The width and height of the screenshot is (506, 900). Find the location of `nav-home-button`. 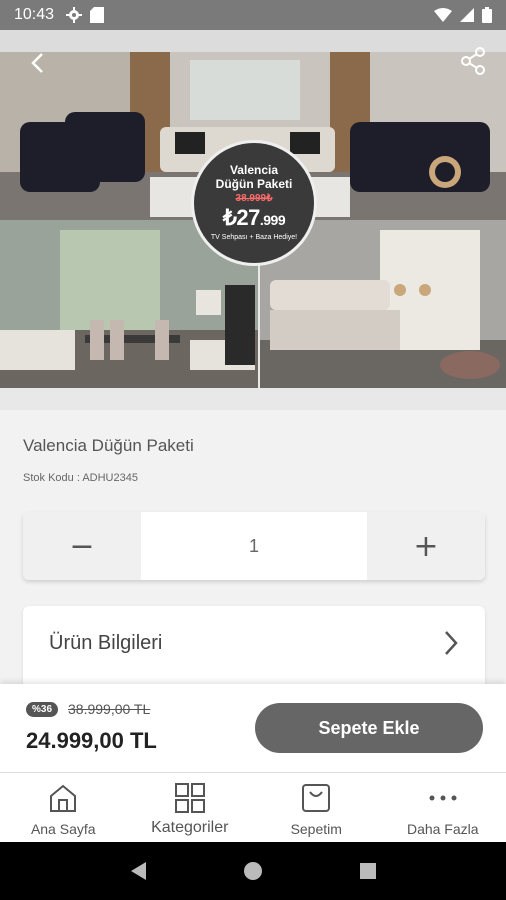

nav-home-button is located at coordinates (253, 871).